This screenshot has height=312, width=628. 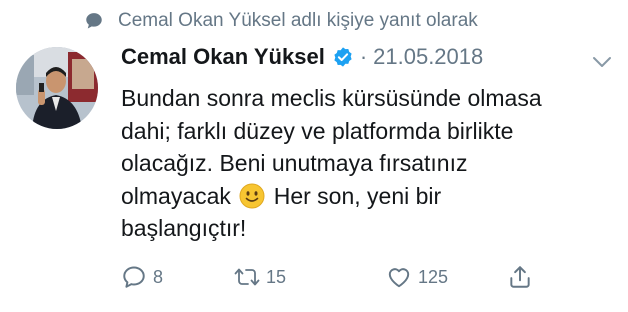 I want to click on share-icon, so click(x=520, y=277).